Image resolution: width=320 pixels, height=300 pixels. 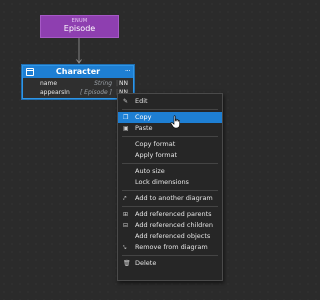 What do you see at coordinates (173, 236) in the screenshot?
I see `menu-item-label: Add referenced objects` at bounding box center [173, 236].